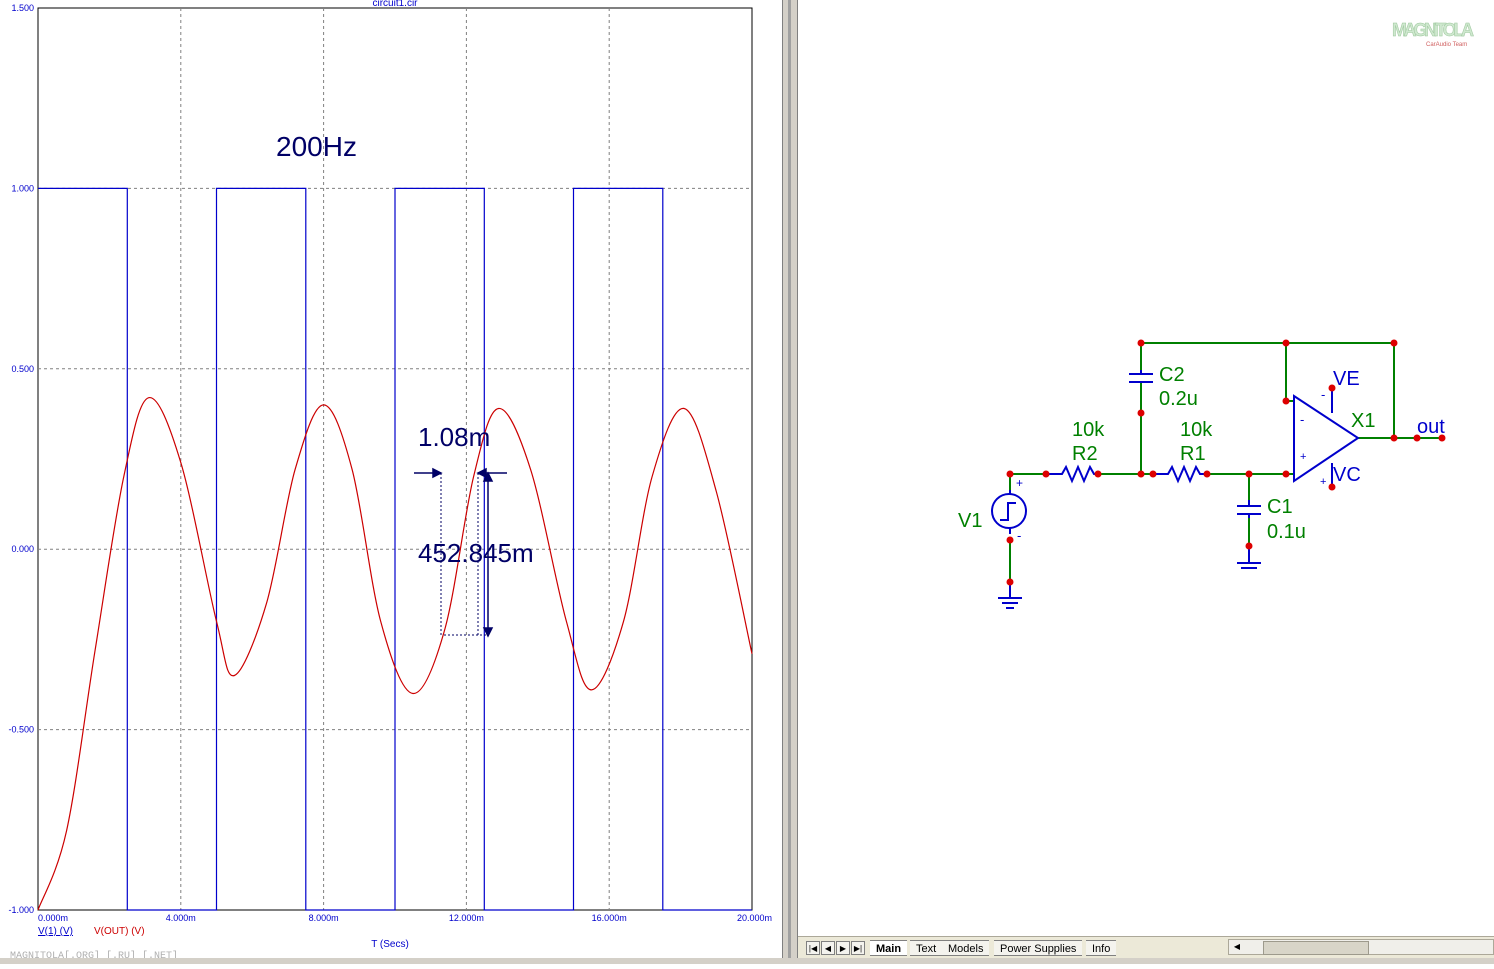 The image size is (1494, 969). Describe the element at coordinates (1363, 421) in the screenshot. I see `x1-label: X1` at that location.